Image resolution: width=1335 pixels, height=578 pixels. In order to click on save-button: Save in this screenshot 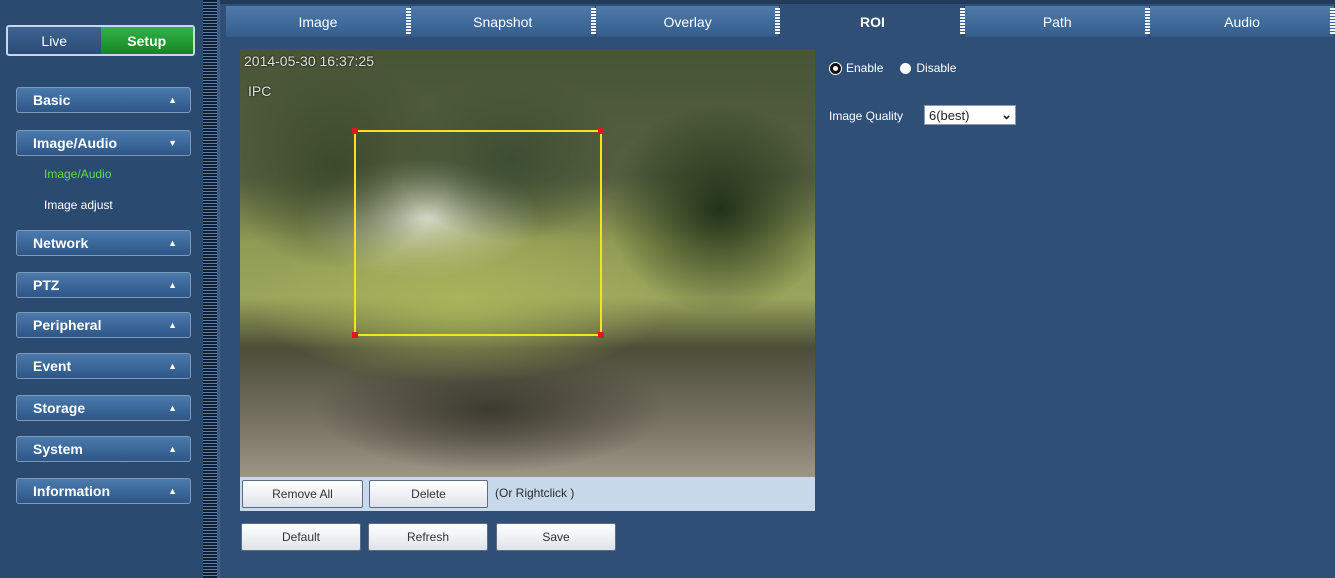, I will do `click(556, 537)`.